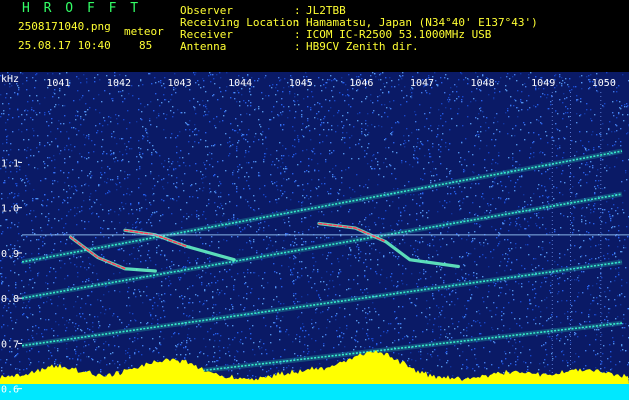  I want to click on x-tick-label-3: 1044, so click(240, 83).